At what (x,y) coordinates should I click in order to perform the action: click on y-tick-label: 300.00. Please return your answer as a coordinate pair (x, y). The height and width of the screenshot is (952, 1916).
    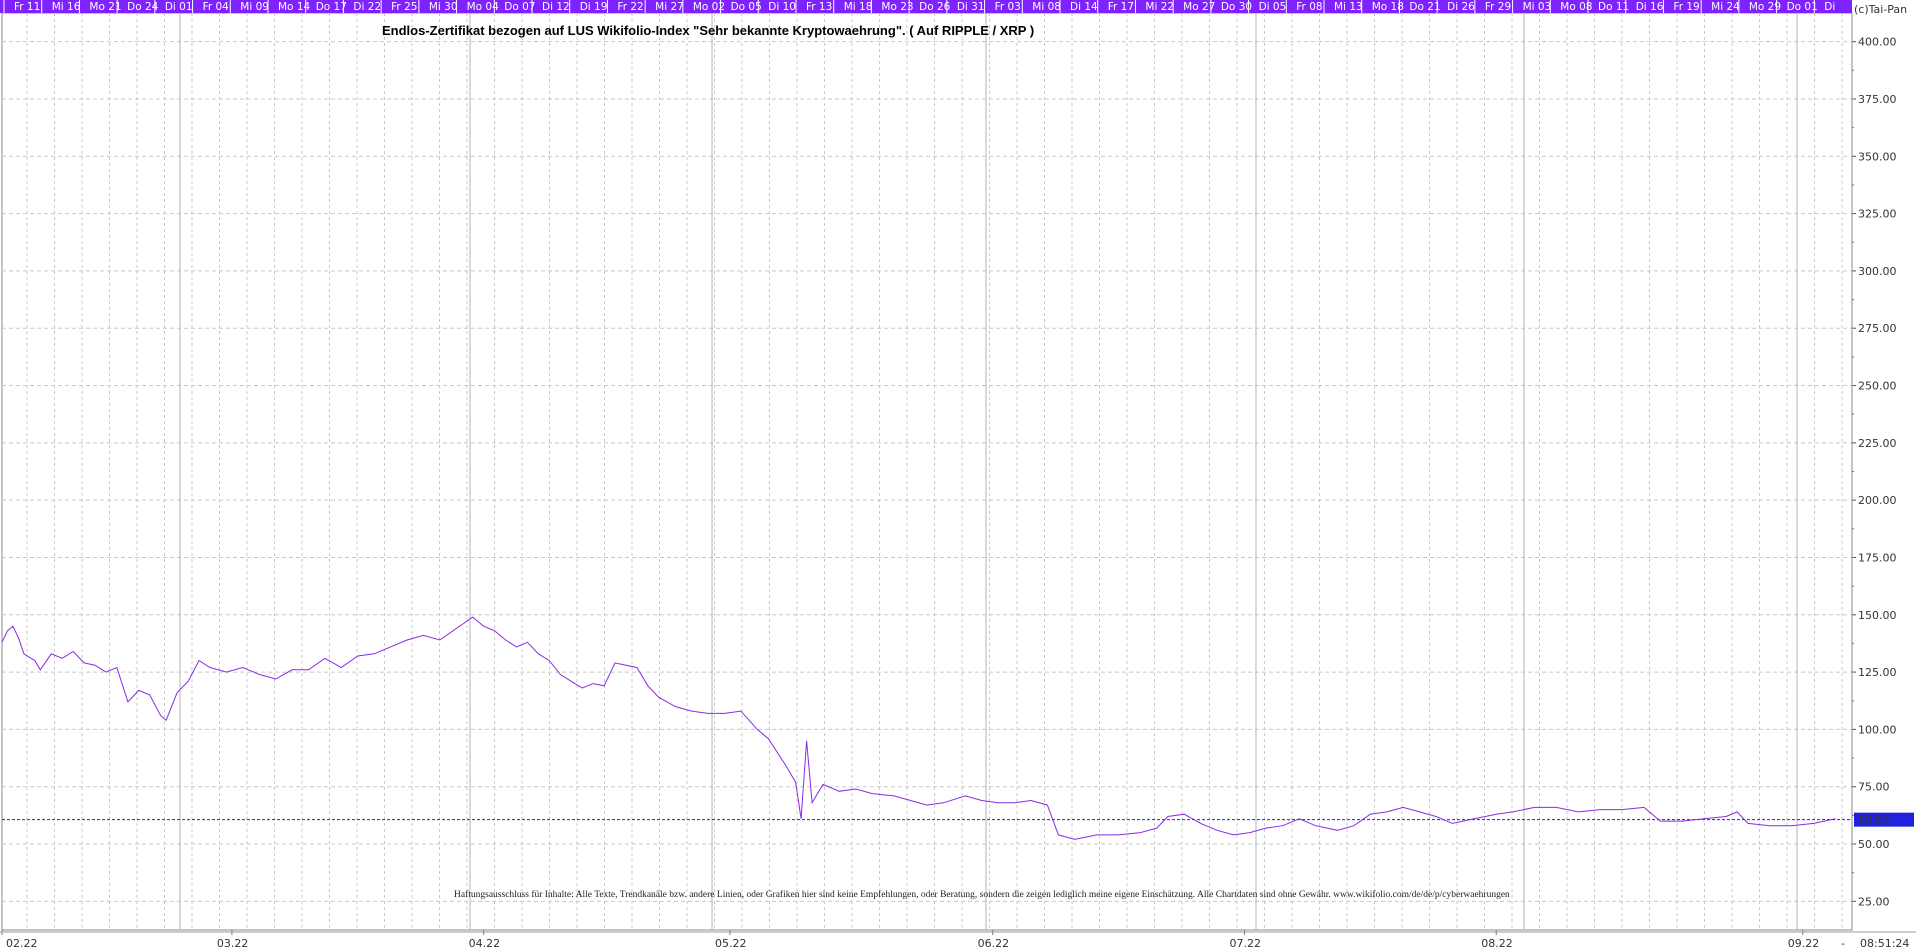
    Looking at the image, I should click on (1877, 271).